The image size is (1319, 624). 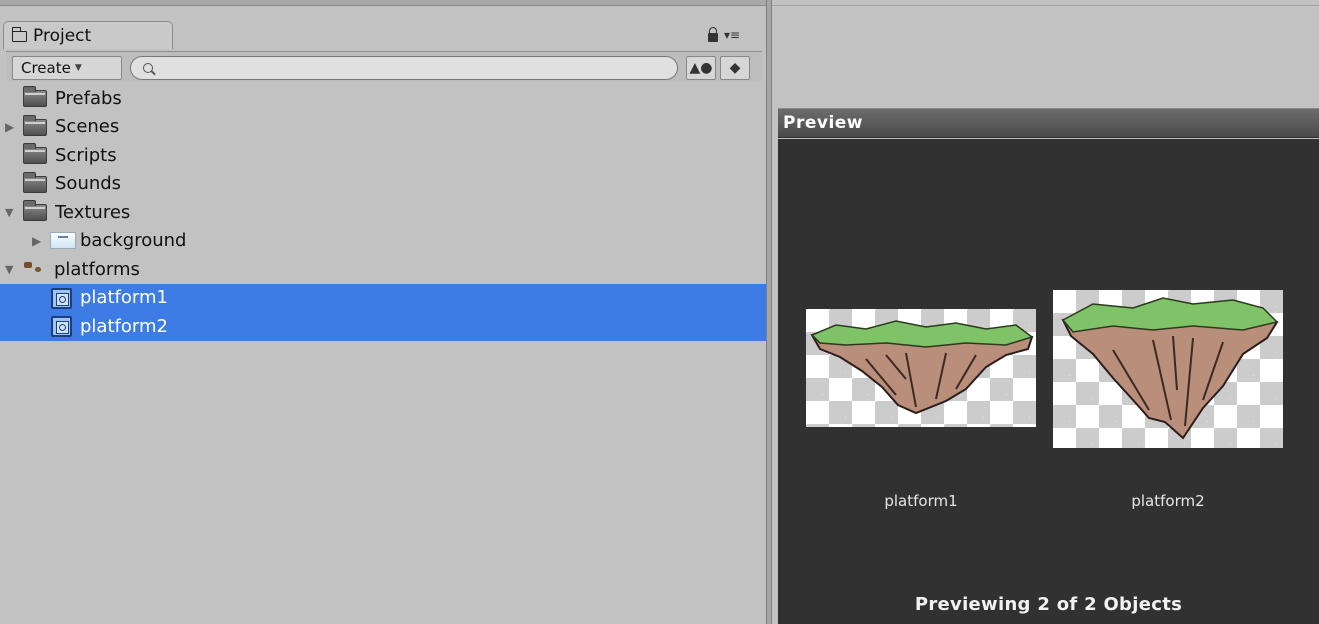 What do you see at coordinates (383, 155) in the screenshot?
I see `tree-item-scripts: Scripts` at bounding box center [383, 155].